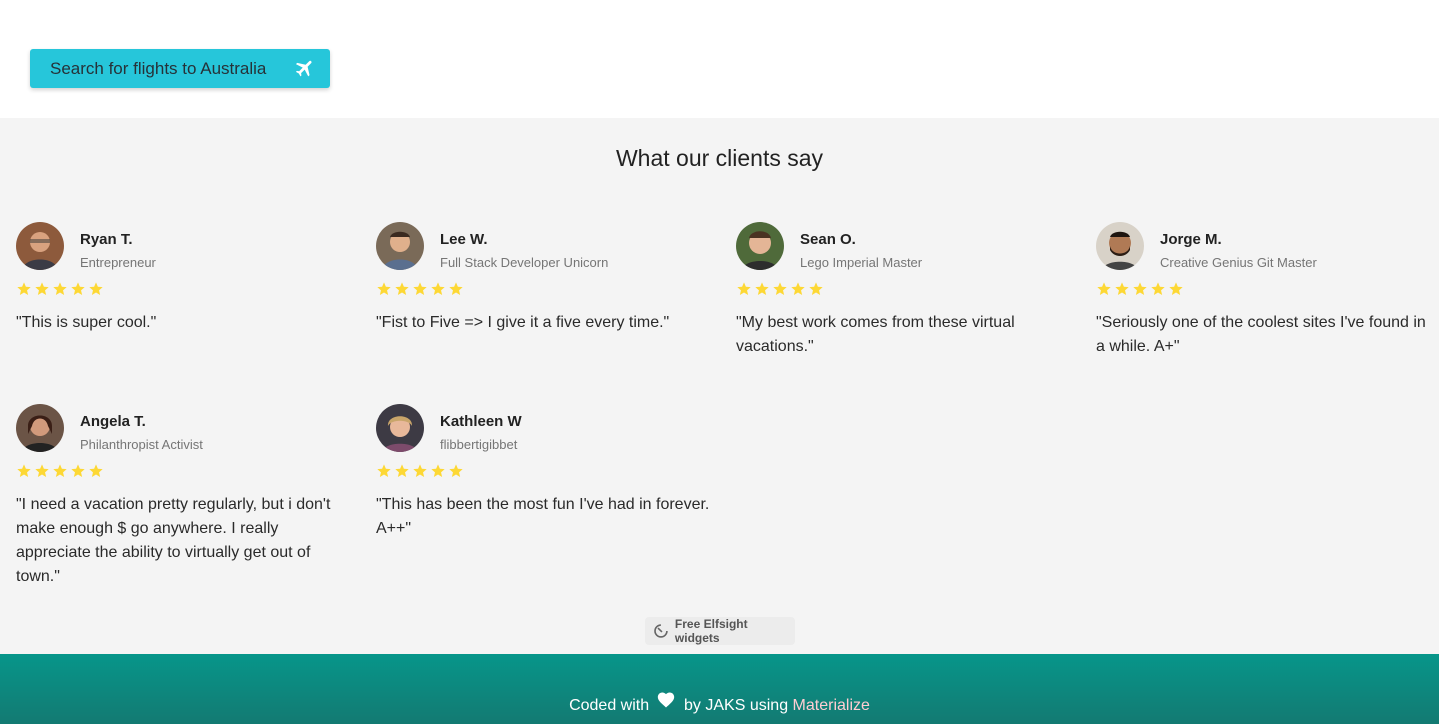 This screenshot has height=724, width=1439. I want to click on heart-icon, so click(665, 700).